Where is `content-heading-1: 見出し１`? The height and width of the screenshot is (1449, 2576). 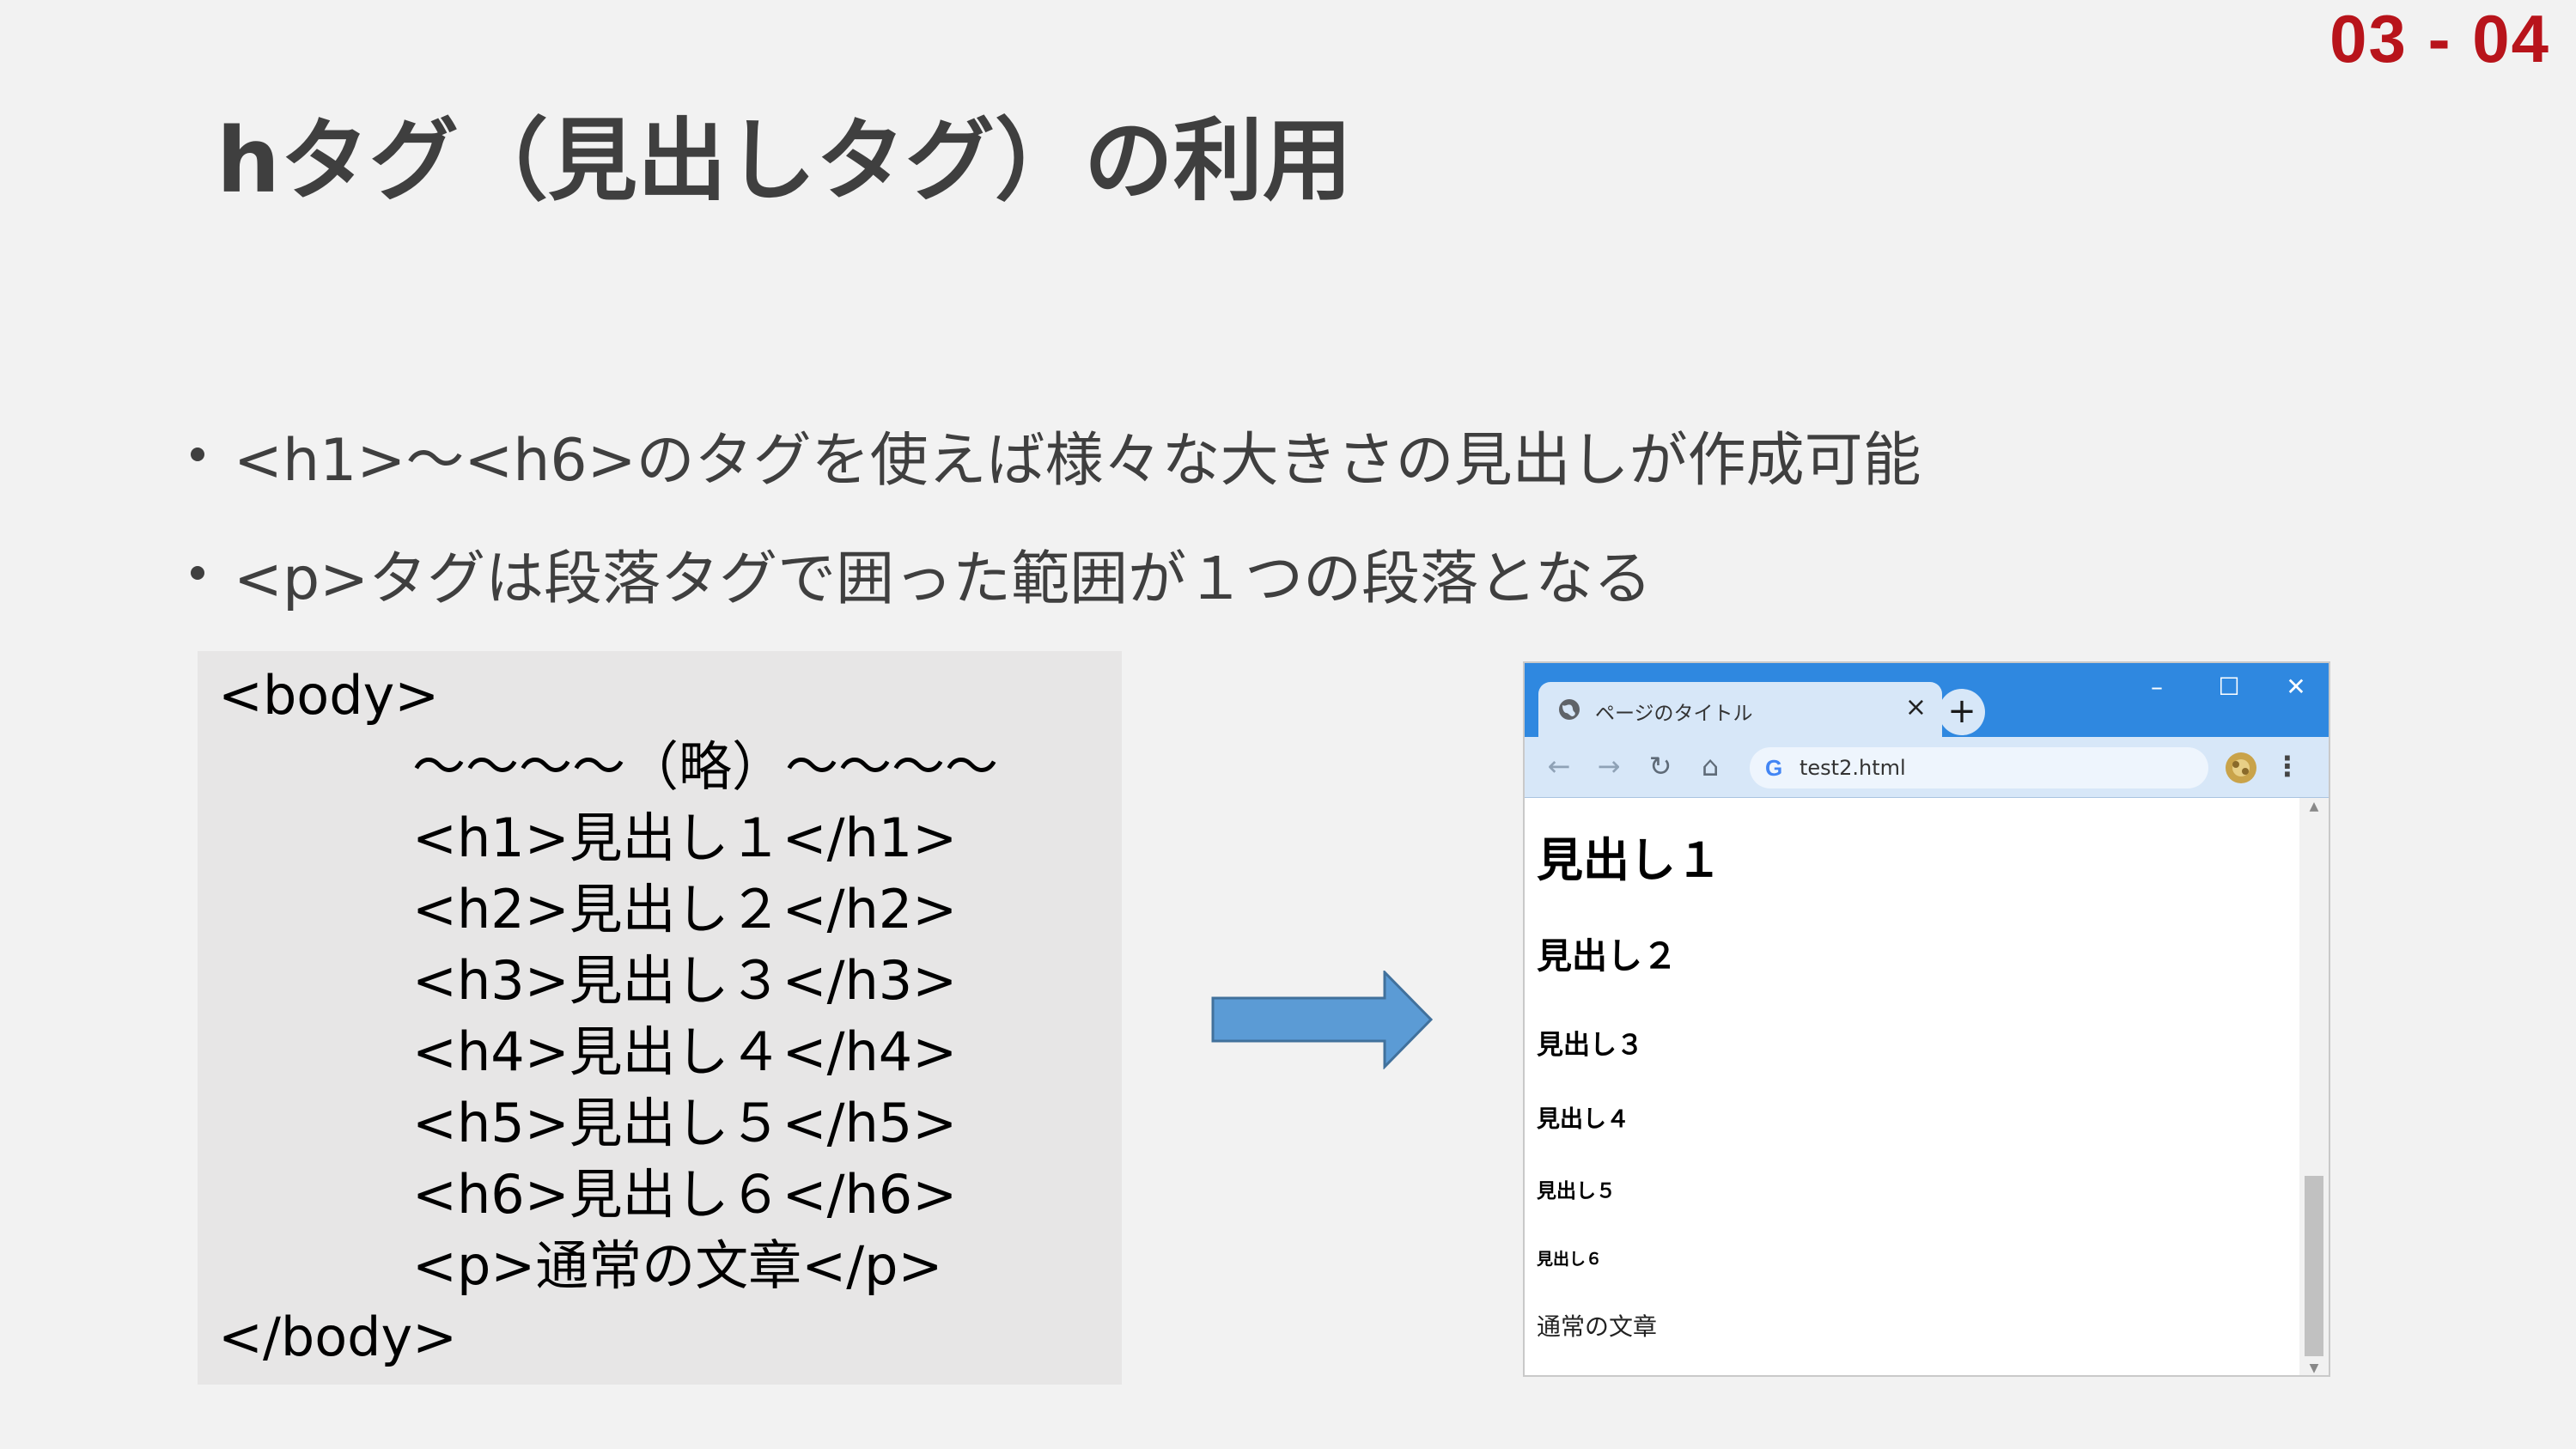 content-heading-1: 見出し１ is located at coordinates (1629, 860).